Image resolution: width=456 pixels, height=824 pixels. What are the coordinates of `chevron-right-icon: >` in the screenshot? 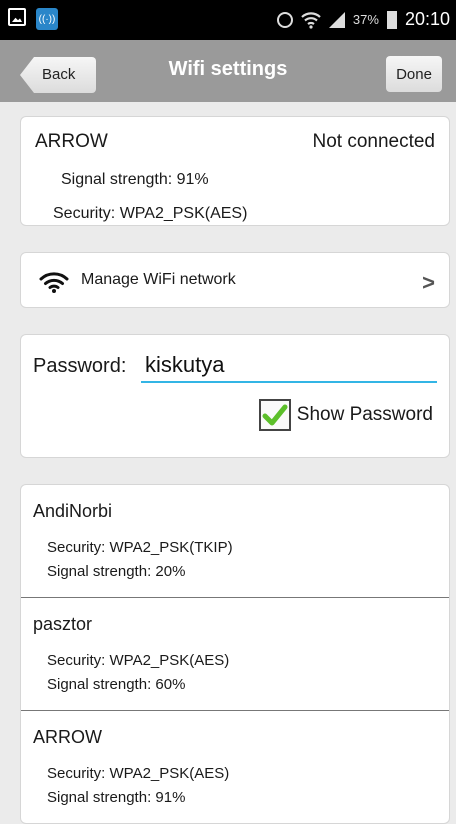 It's located at (428, 282).